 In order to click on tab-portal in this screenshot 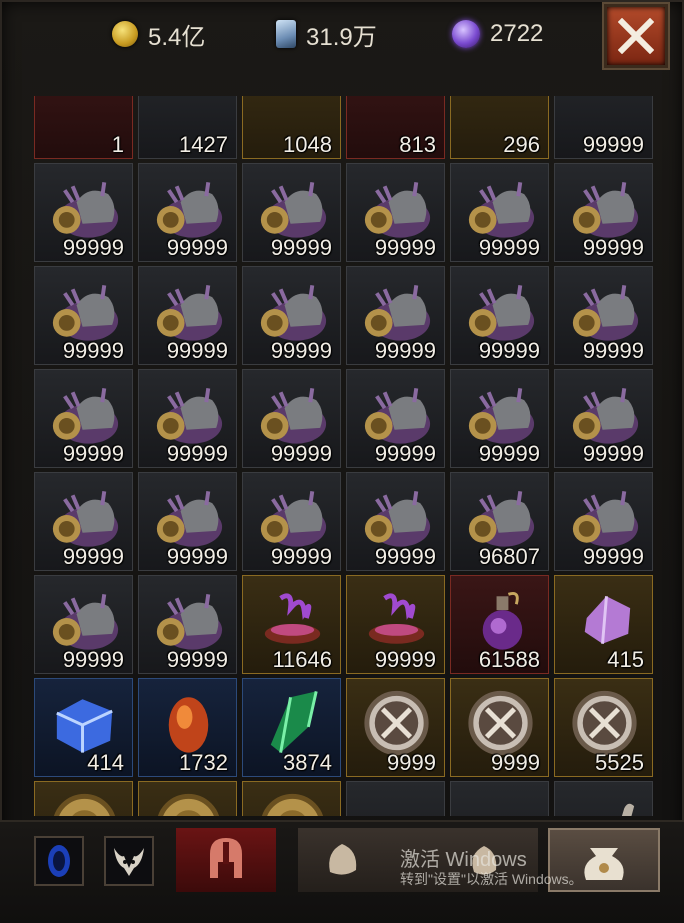, I will do `click(59, 861)`.